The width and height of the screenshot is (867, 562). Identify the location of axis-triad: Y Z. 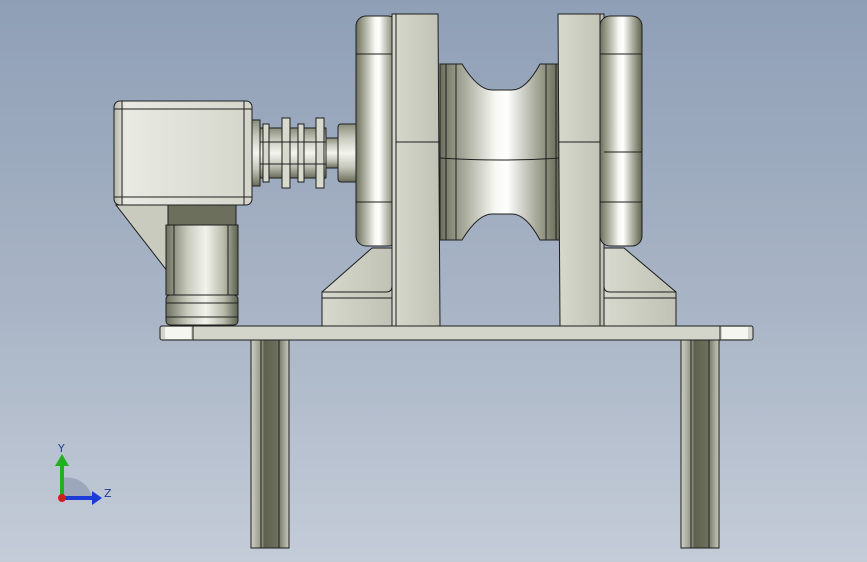
(83, 473).